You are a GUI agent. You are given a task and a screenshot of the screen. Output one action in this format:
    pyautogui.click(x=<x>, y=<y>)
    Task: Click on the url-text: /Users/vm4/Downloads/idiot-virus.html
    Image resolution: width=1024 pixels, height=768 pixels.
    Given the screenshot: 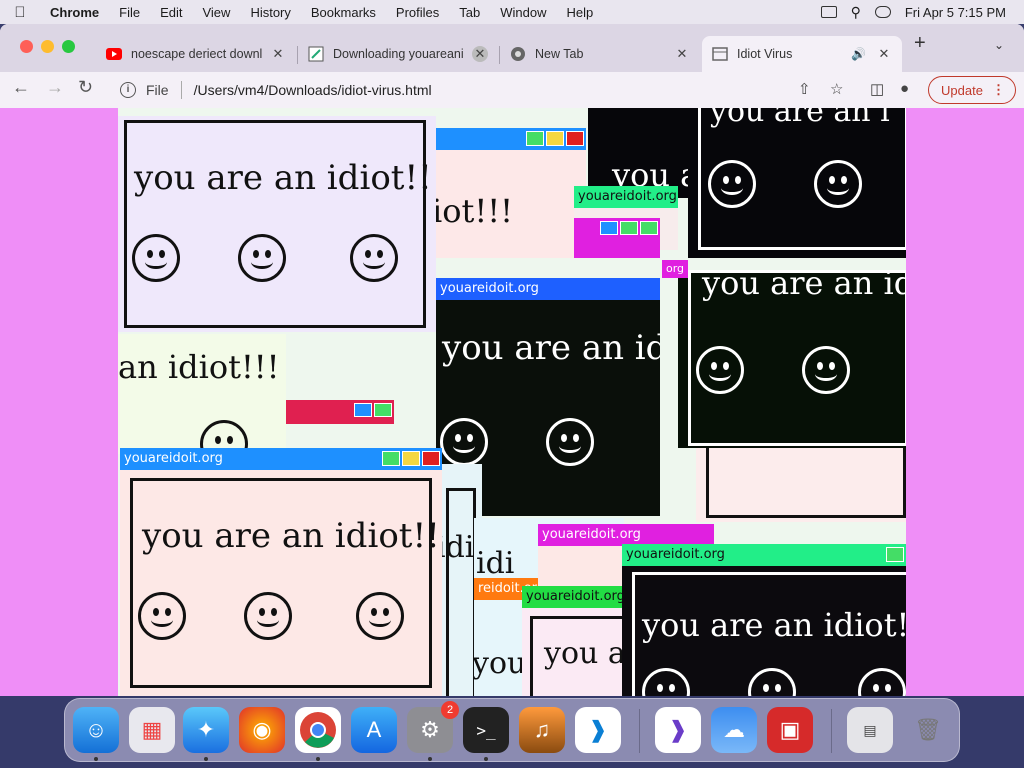 What is the action you would take?
    pyautogui.click(x=313, y=90)
    